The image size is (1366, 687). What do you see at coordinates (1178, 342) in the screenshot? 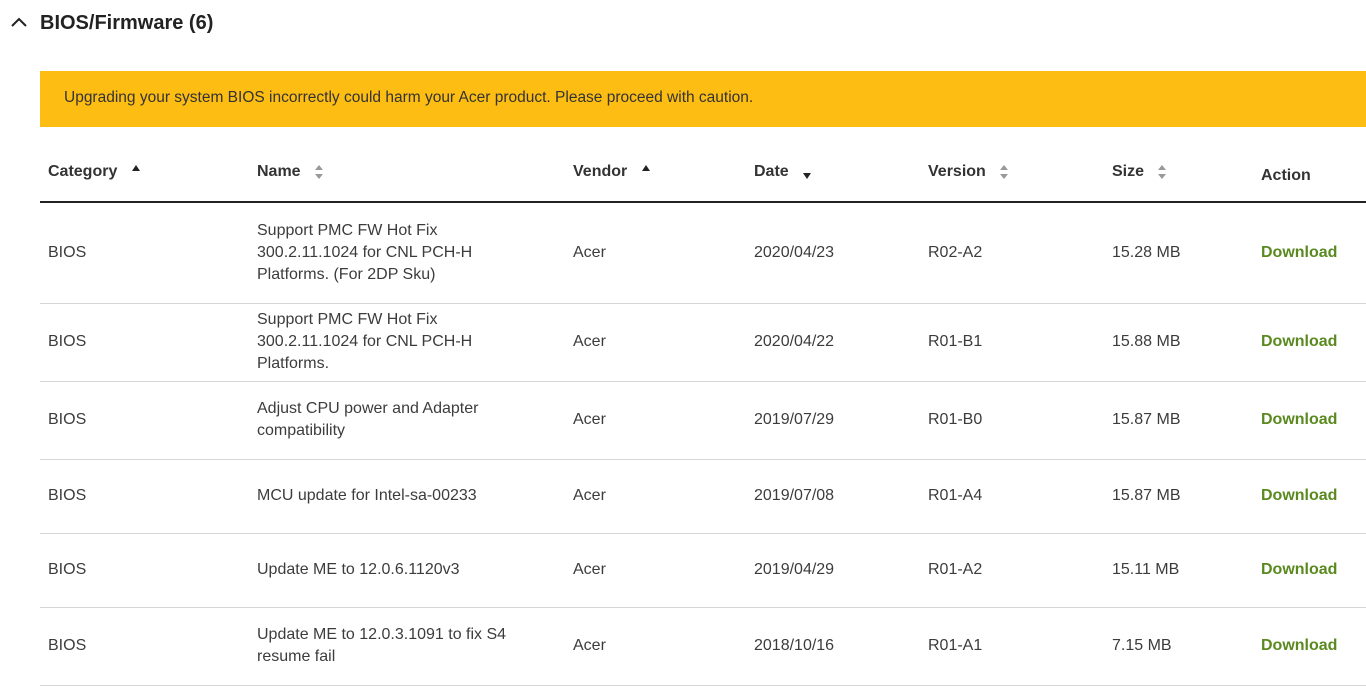
I see `cell-size: 15.88 MB` at bounding box center [1178, 342].